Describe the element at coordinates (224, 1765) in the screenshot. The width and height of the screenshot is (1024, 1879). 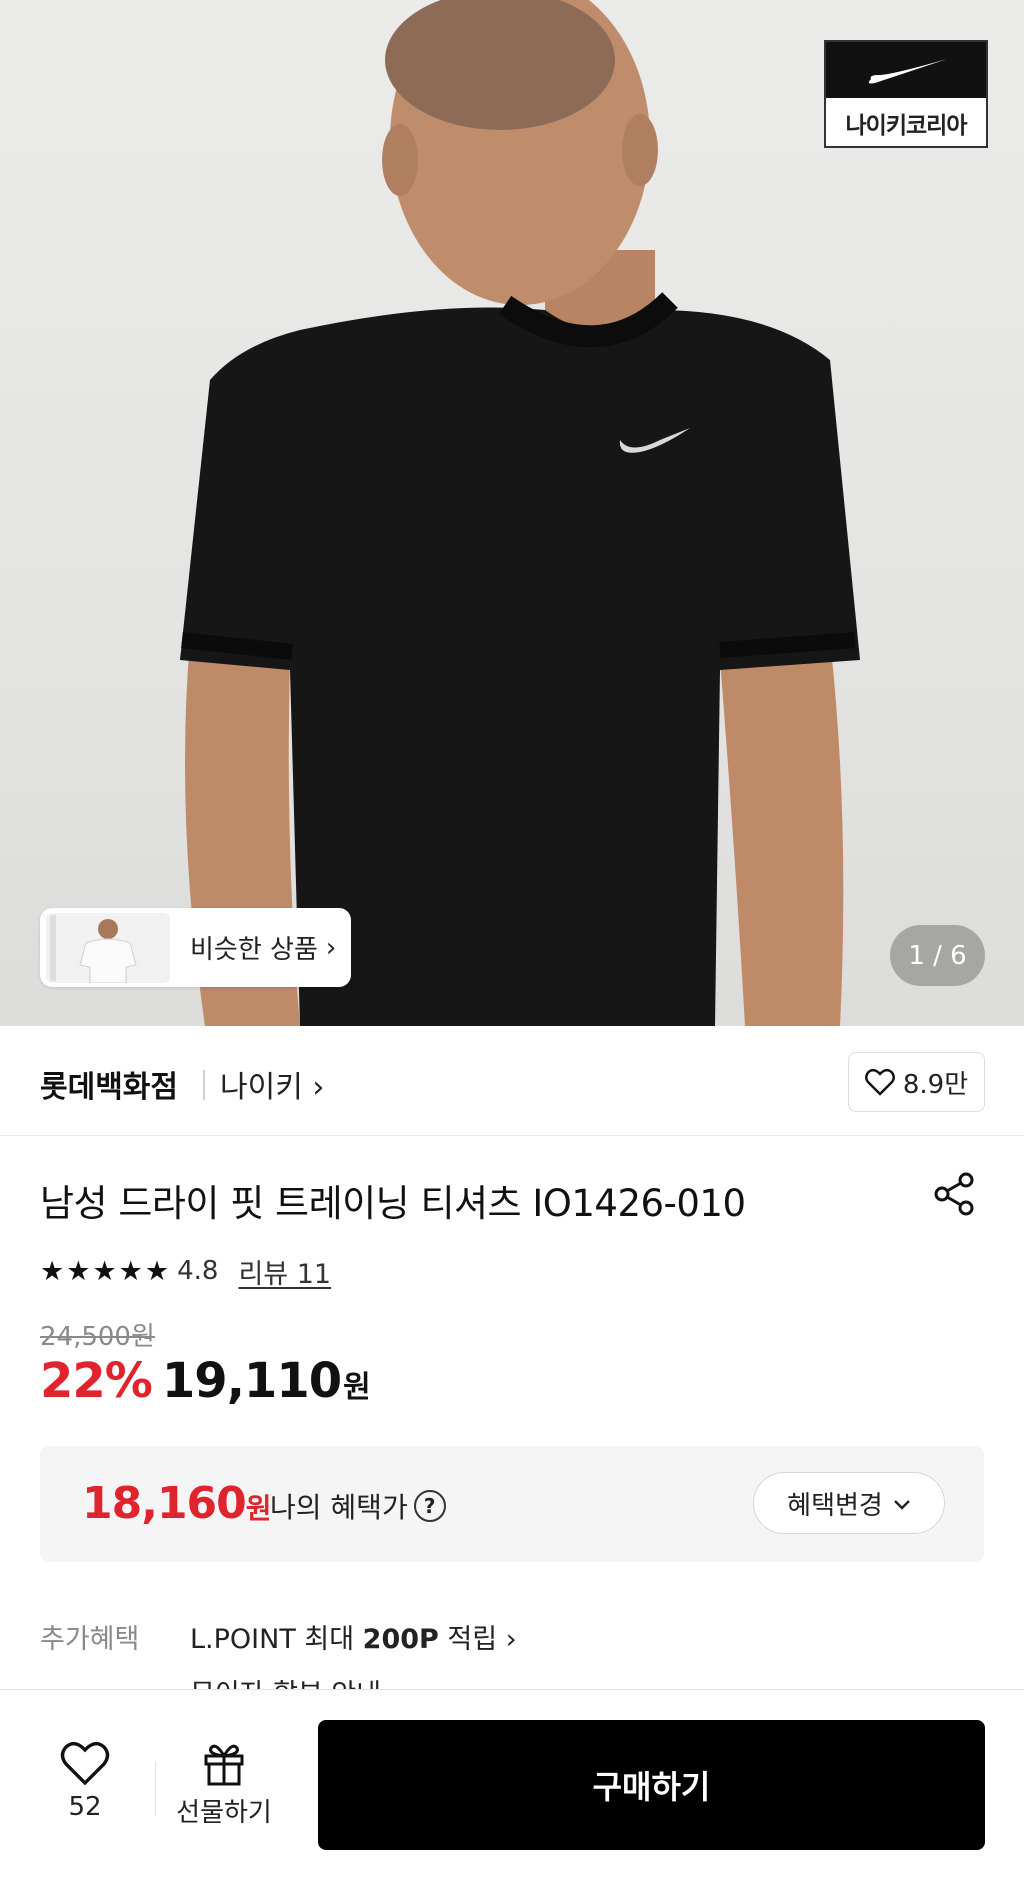
I see `gift-icon` at that location.